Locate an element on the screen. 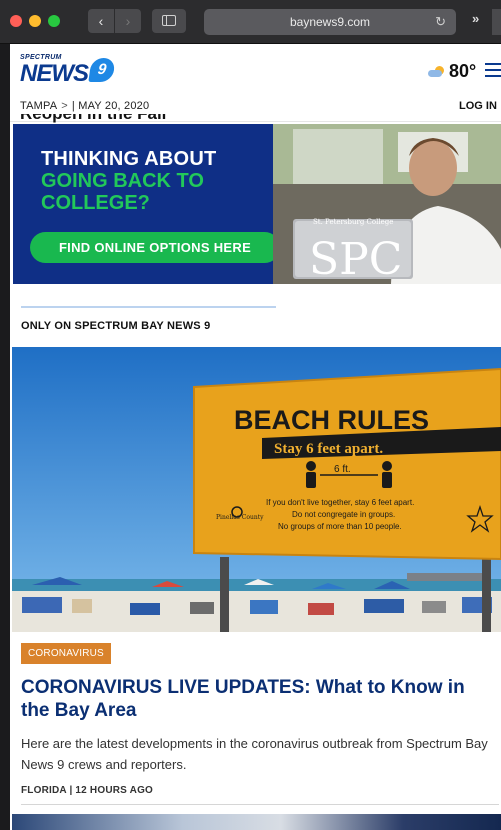  section-label: ONLY ON SPECTRUM BAY NEWS 9 is located at coordinates (116, 326).